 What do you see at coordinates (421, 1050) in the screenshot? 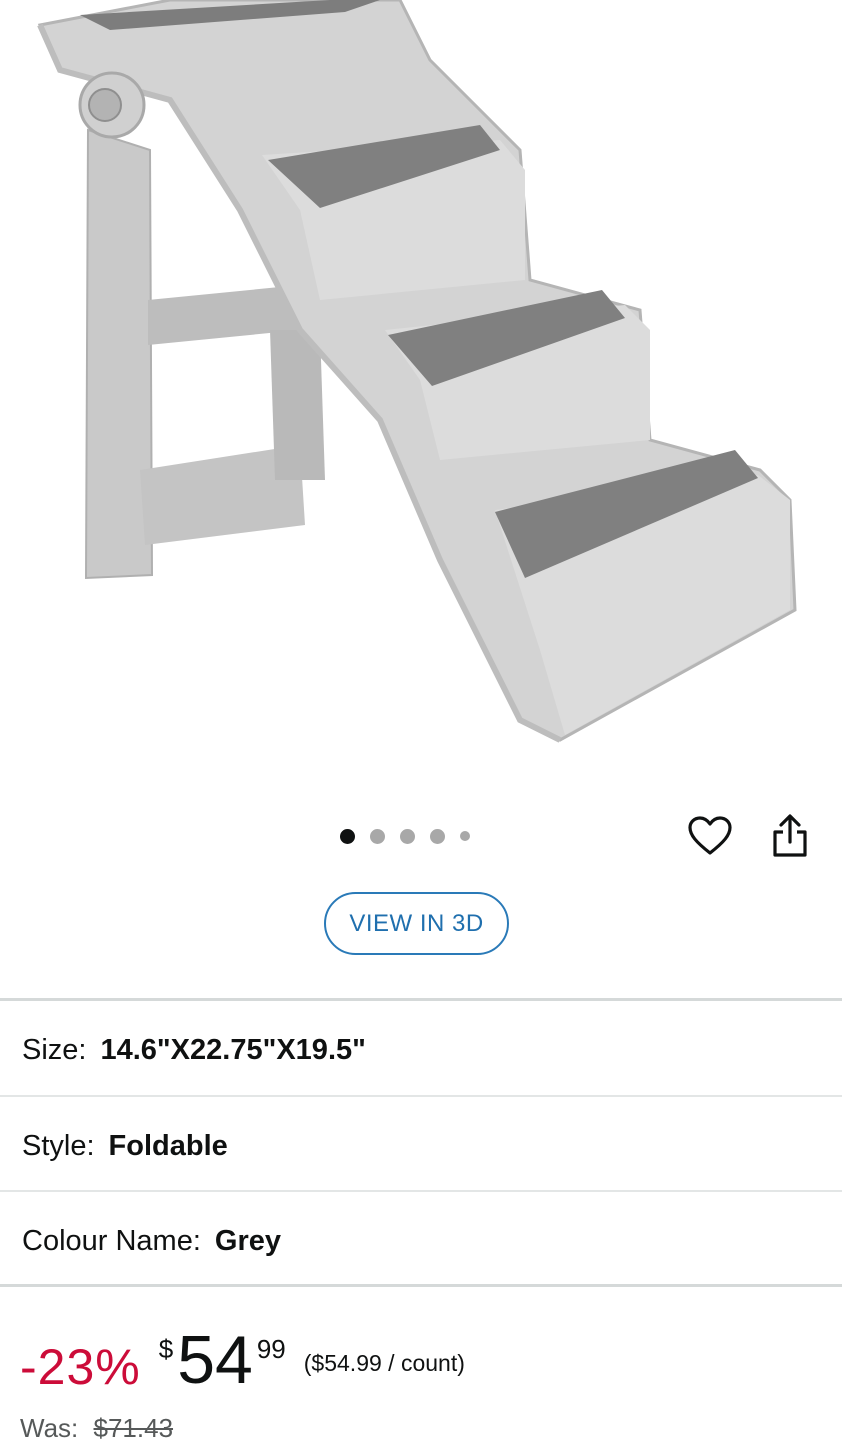
I see `size-variation-row: Size: 14.6"X22.75"X19.5"` at bounding box center [421, 1050].